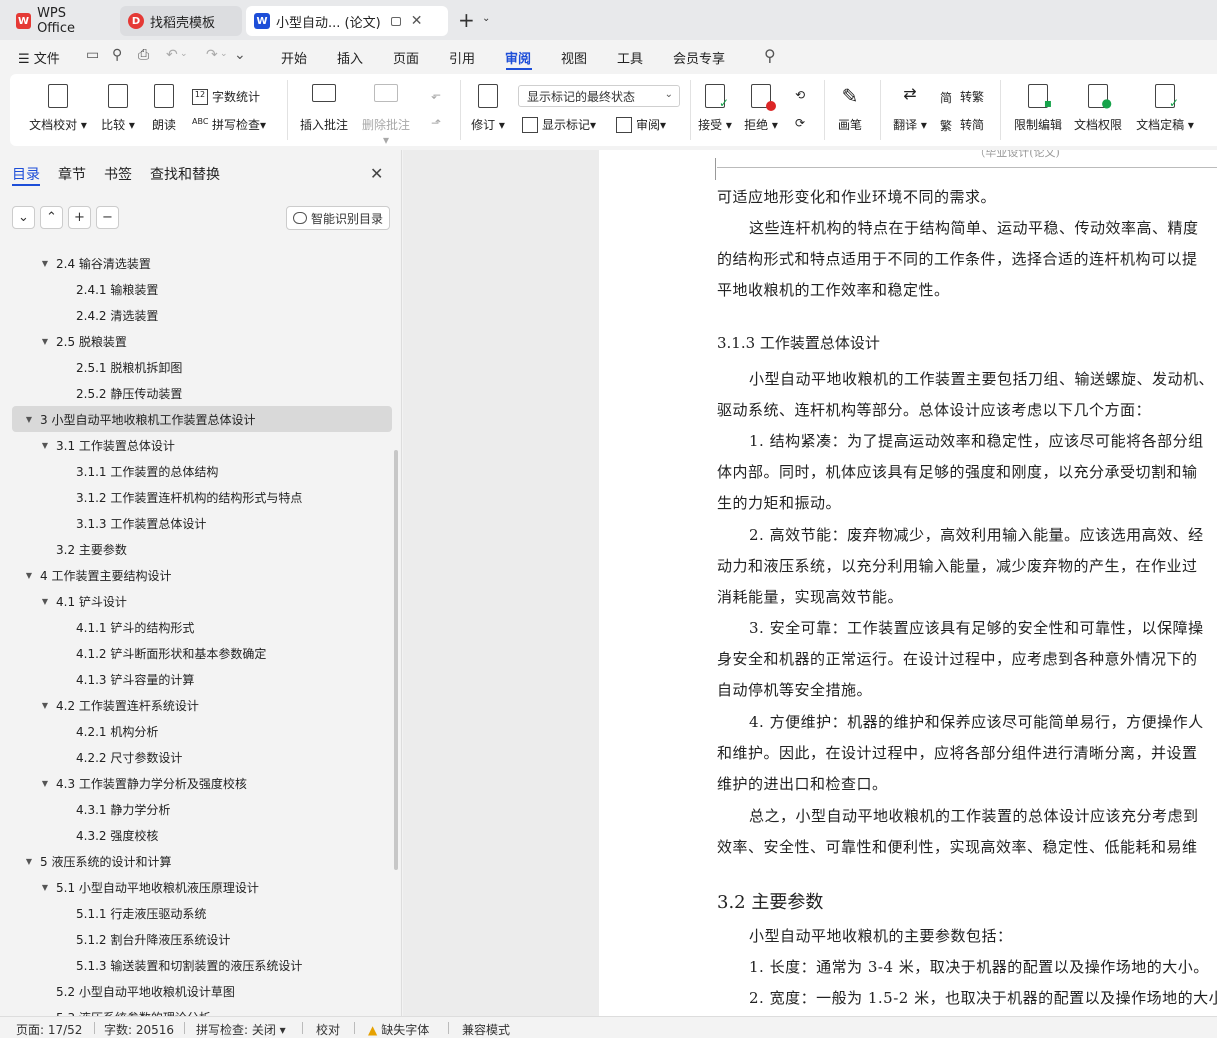 The width and height of the screenshot is (1217, 1038). What do you see at coordinates (202, 263) in the screenshot?
I see `toc-item: ▼ 2.4 输谷清选装置` at bounding box center [202, 263].